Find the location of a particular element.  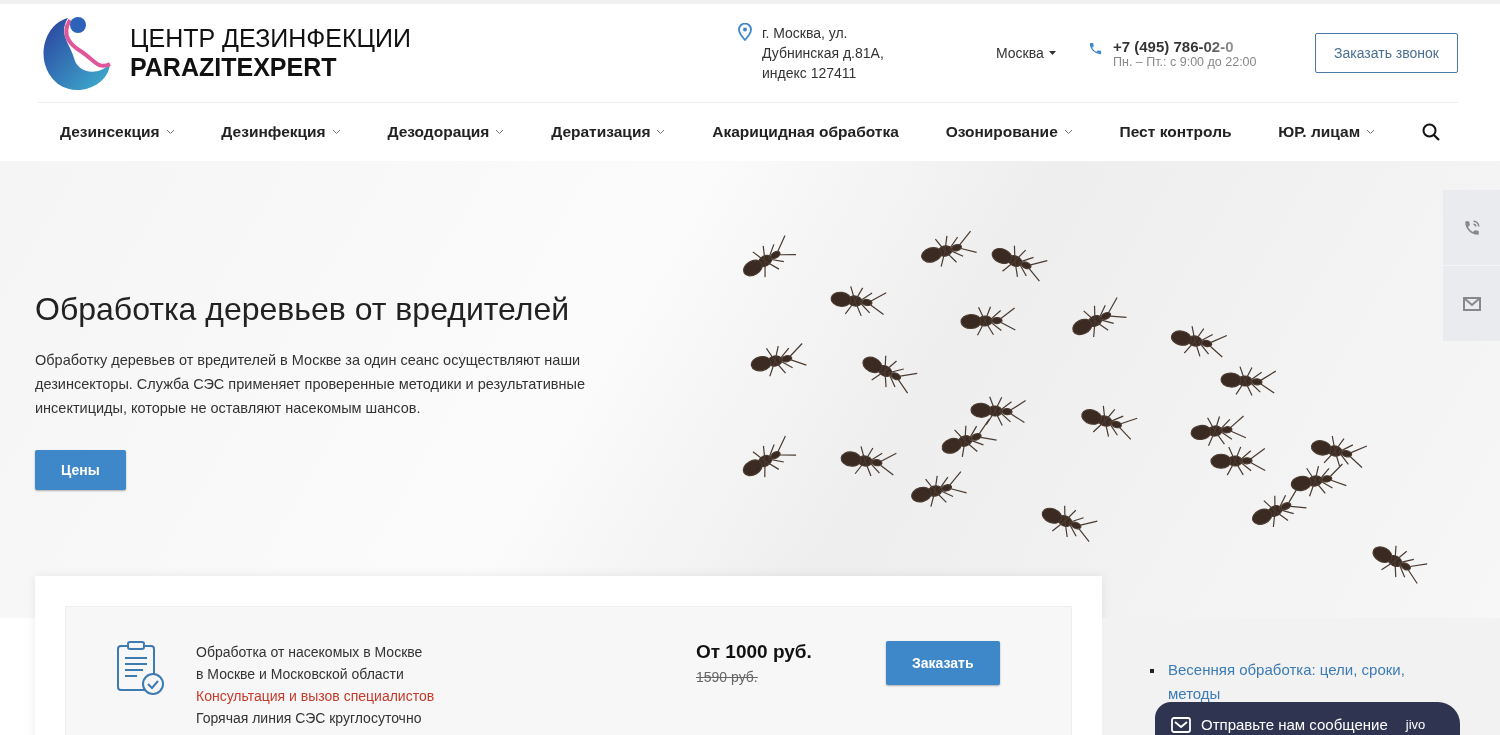

bullet-icon is located at coordinates (1152, 671).